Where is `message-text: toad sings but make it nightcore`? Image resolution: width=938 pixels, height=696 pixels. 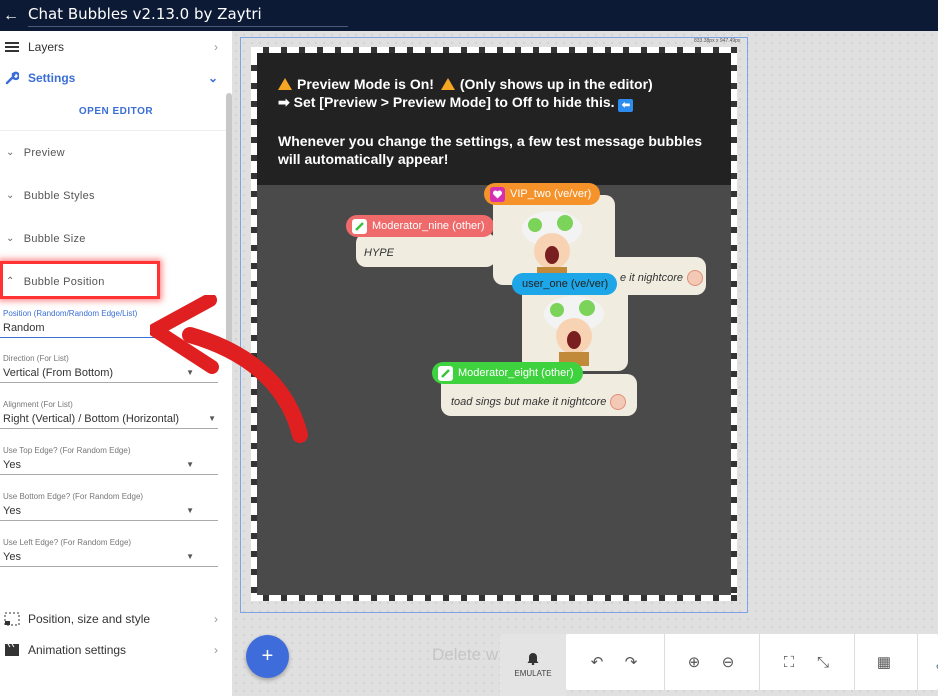
message-text: toad sings but make it nightcore is located at coordinates (529, 401).